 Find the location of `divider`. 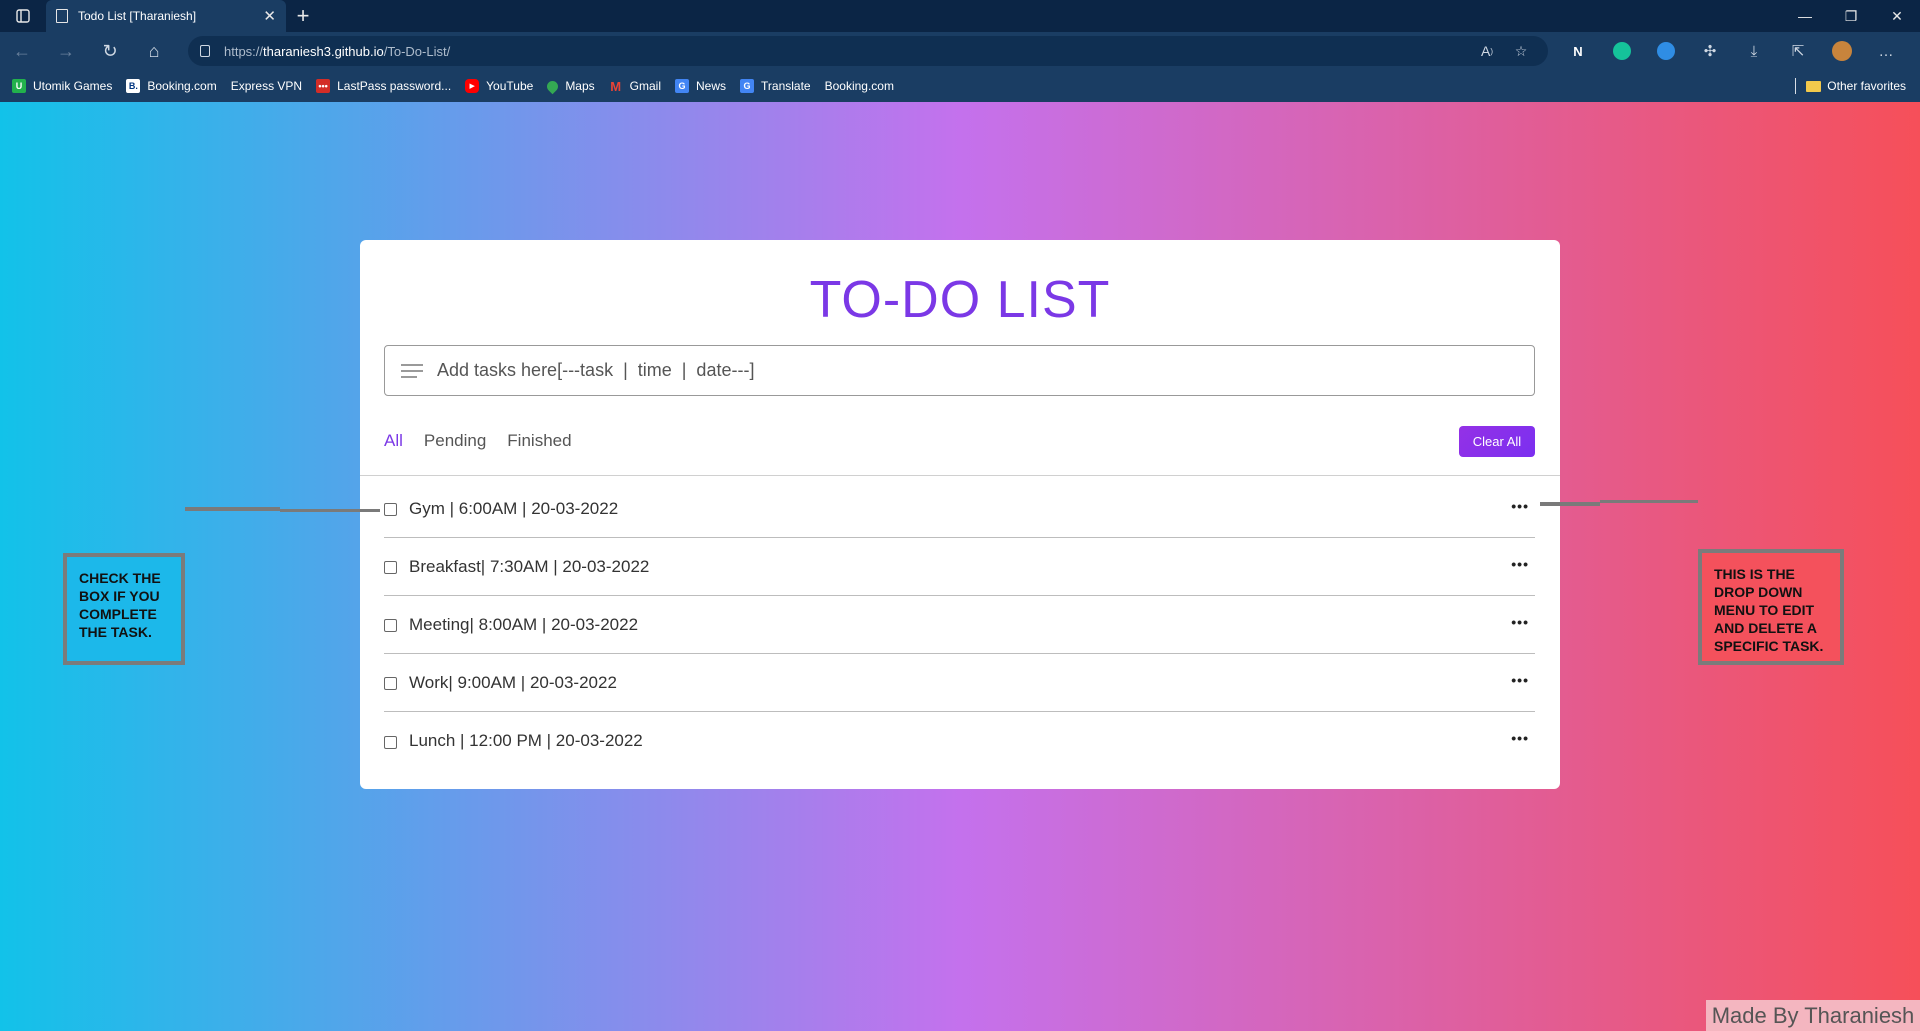

divider is located at coordinates (960, 475).